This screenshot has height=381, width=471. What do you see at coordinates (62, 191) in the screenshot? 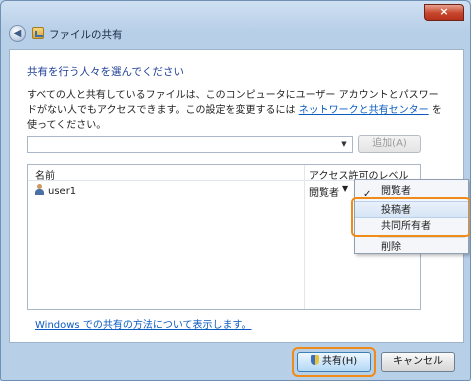
I see `user-name: user1` at bounding box center [62, 191].